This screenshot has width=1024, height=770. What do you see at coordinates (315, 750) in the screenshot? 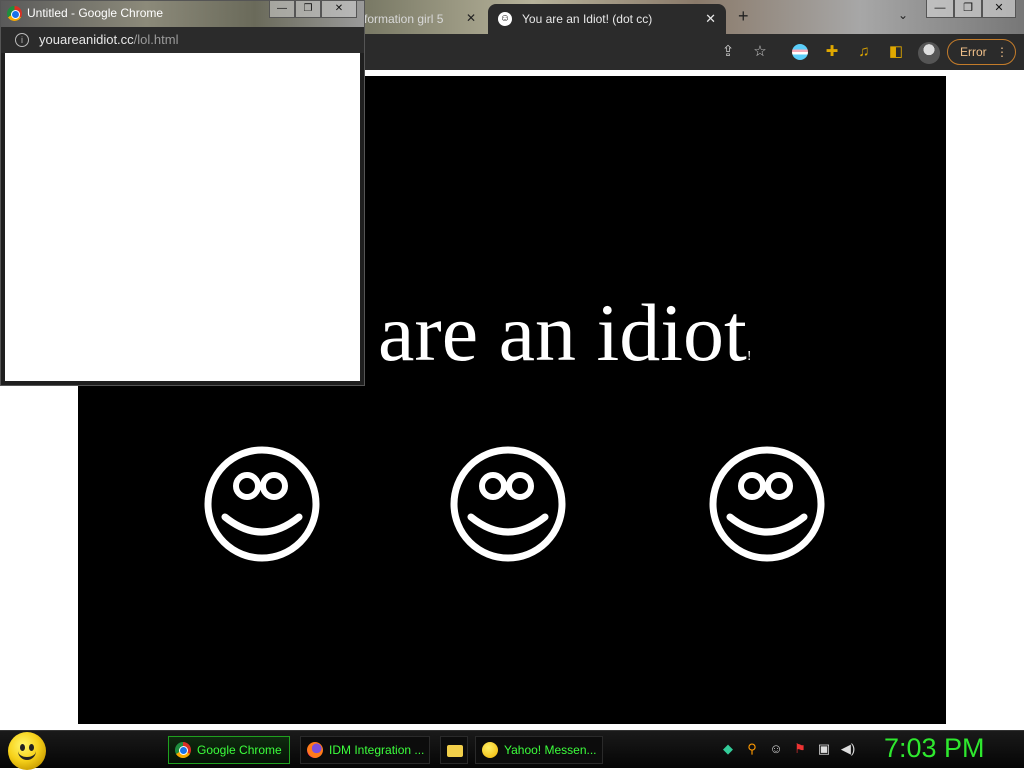
I see `firefox-icon` at bounding box center [315, 750].